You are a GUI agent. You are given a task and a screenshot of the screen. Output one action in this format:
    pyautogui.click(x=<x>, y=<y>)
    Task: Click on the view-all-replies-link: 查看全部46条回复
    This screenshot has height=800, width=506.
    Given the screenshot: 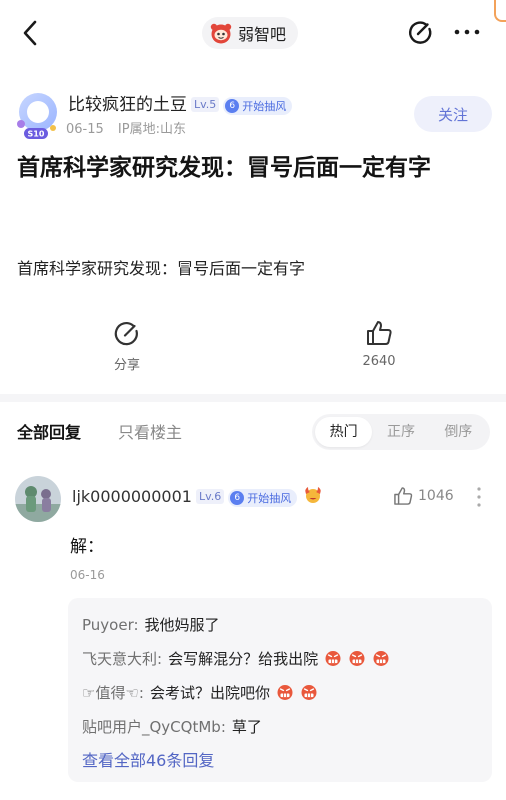 What is the action you would take?
    pyautogui.click(x=280, y=761)
    